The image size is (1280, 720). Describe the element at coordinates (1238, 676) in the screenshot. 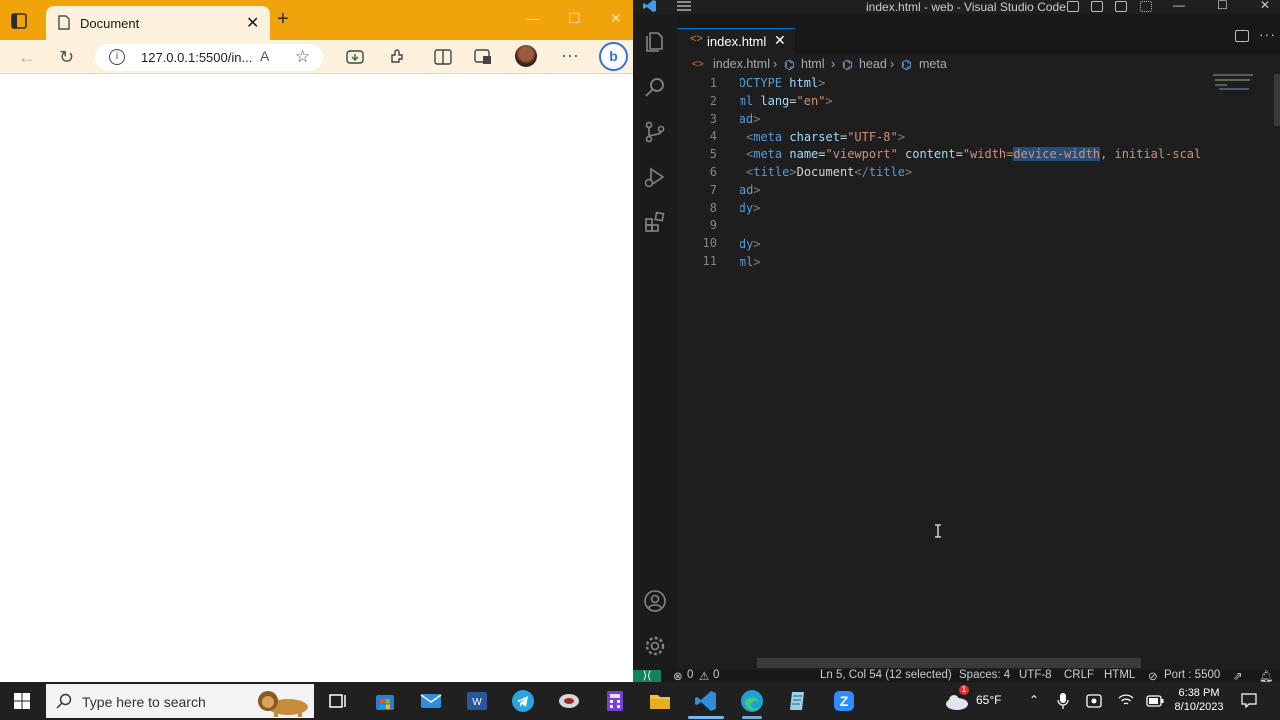

I see `feedback-icon: ⇗` at that location.